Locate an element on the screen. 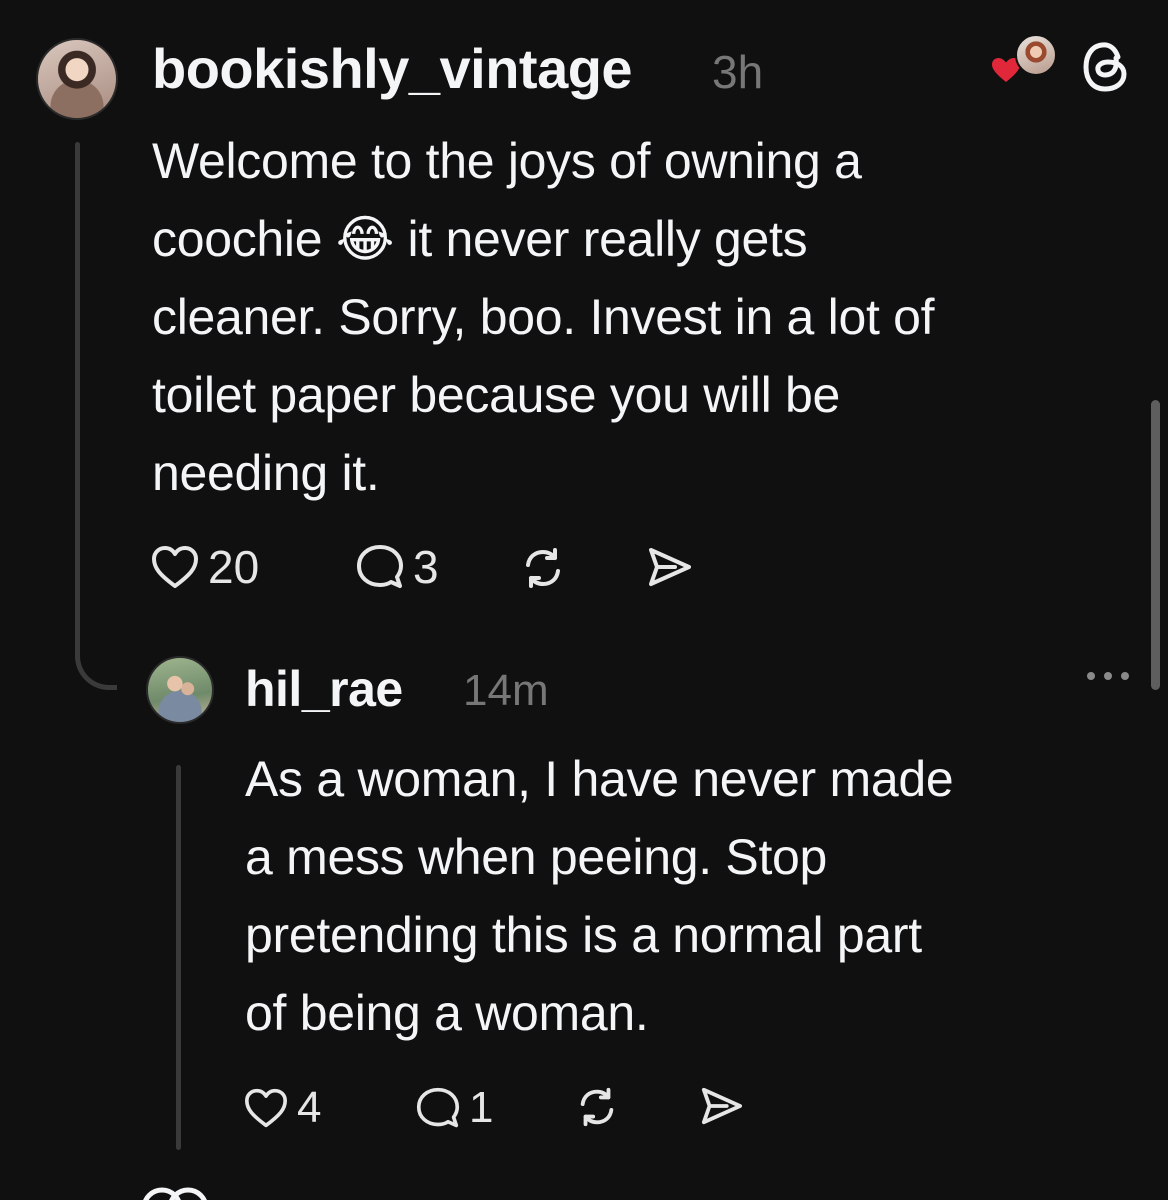  like-count: 4 is located at coordinates (309, 1107).